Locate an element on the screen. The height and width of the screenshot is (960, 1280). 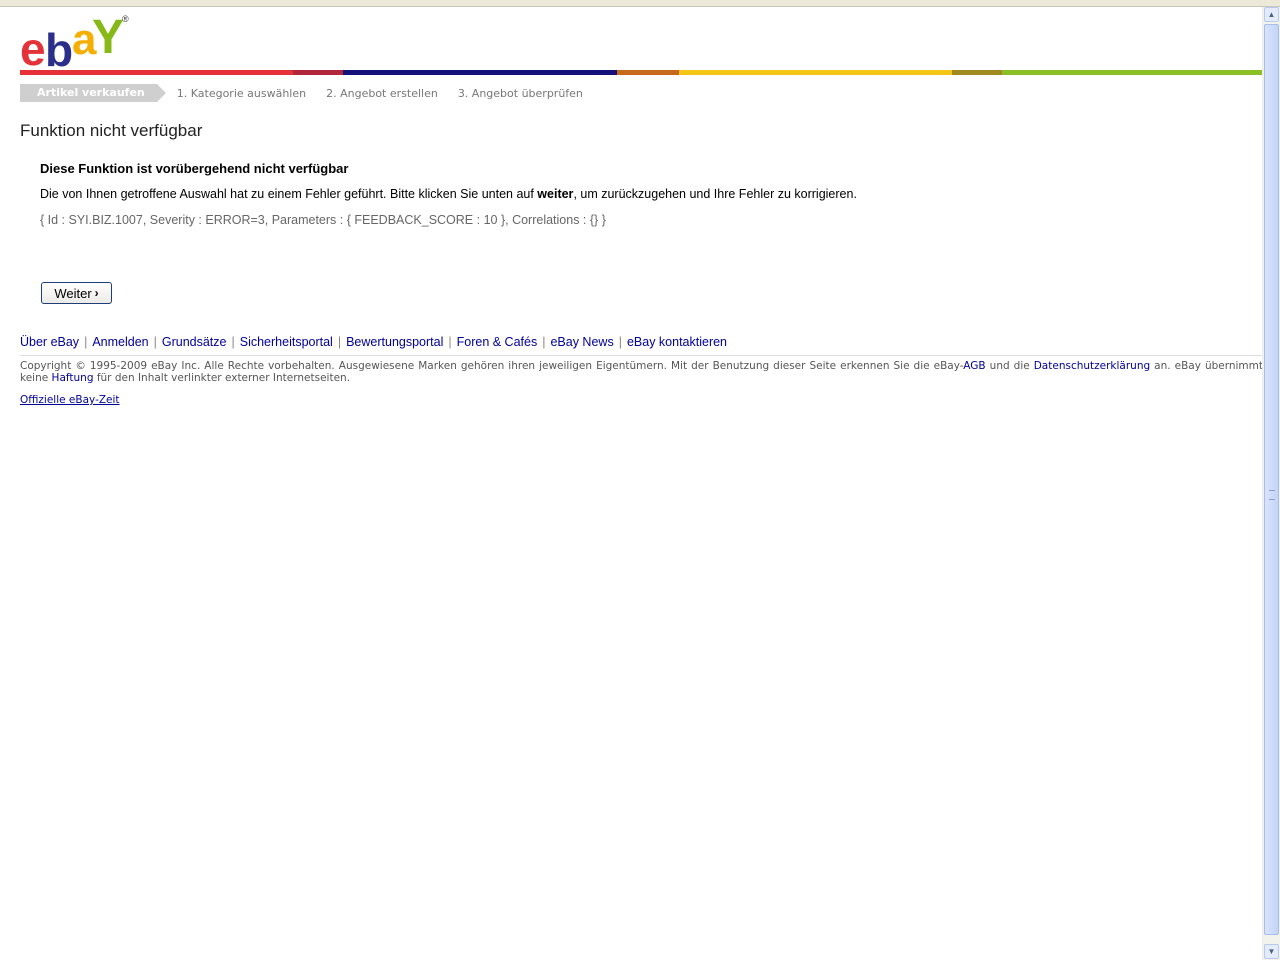
footer-link-contact-ebay: eBay kontaktieren is located at coordinates (677, 342).